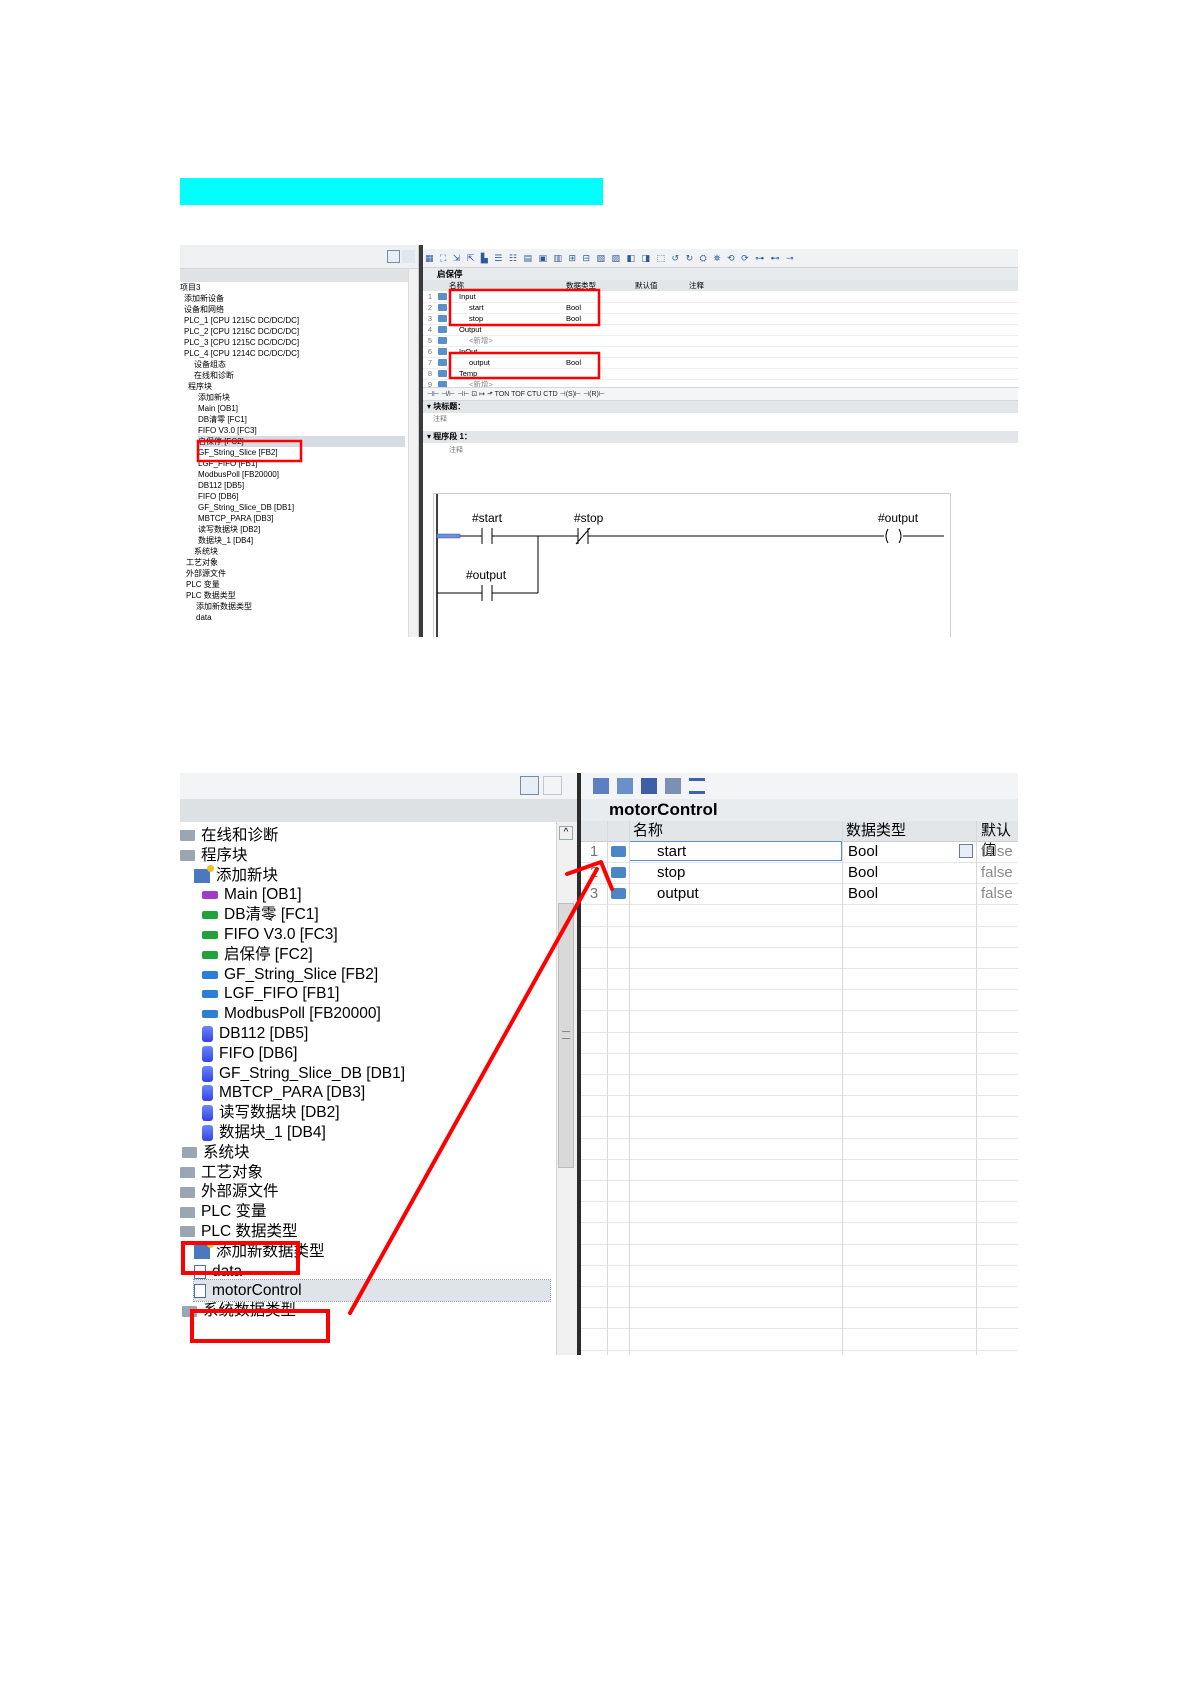  I want to click on highlight-box-motorcontrol, so click(260, 1326).